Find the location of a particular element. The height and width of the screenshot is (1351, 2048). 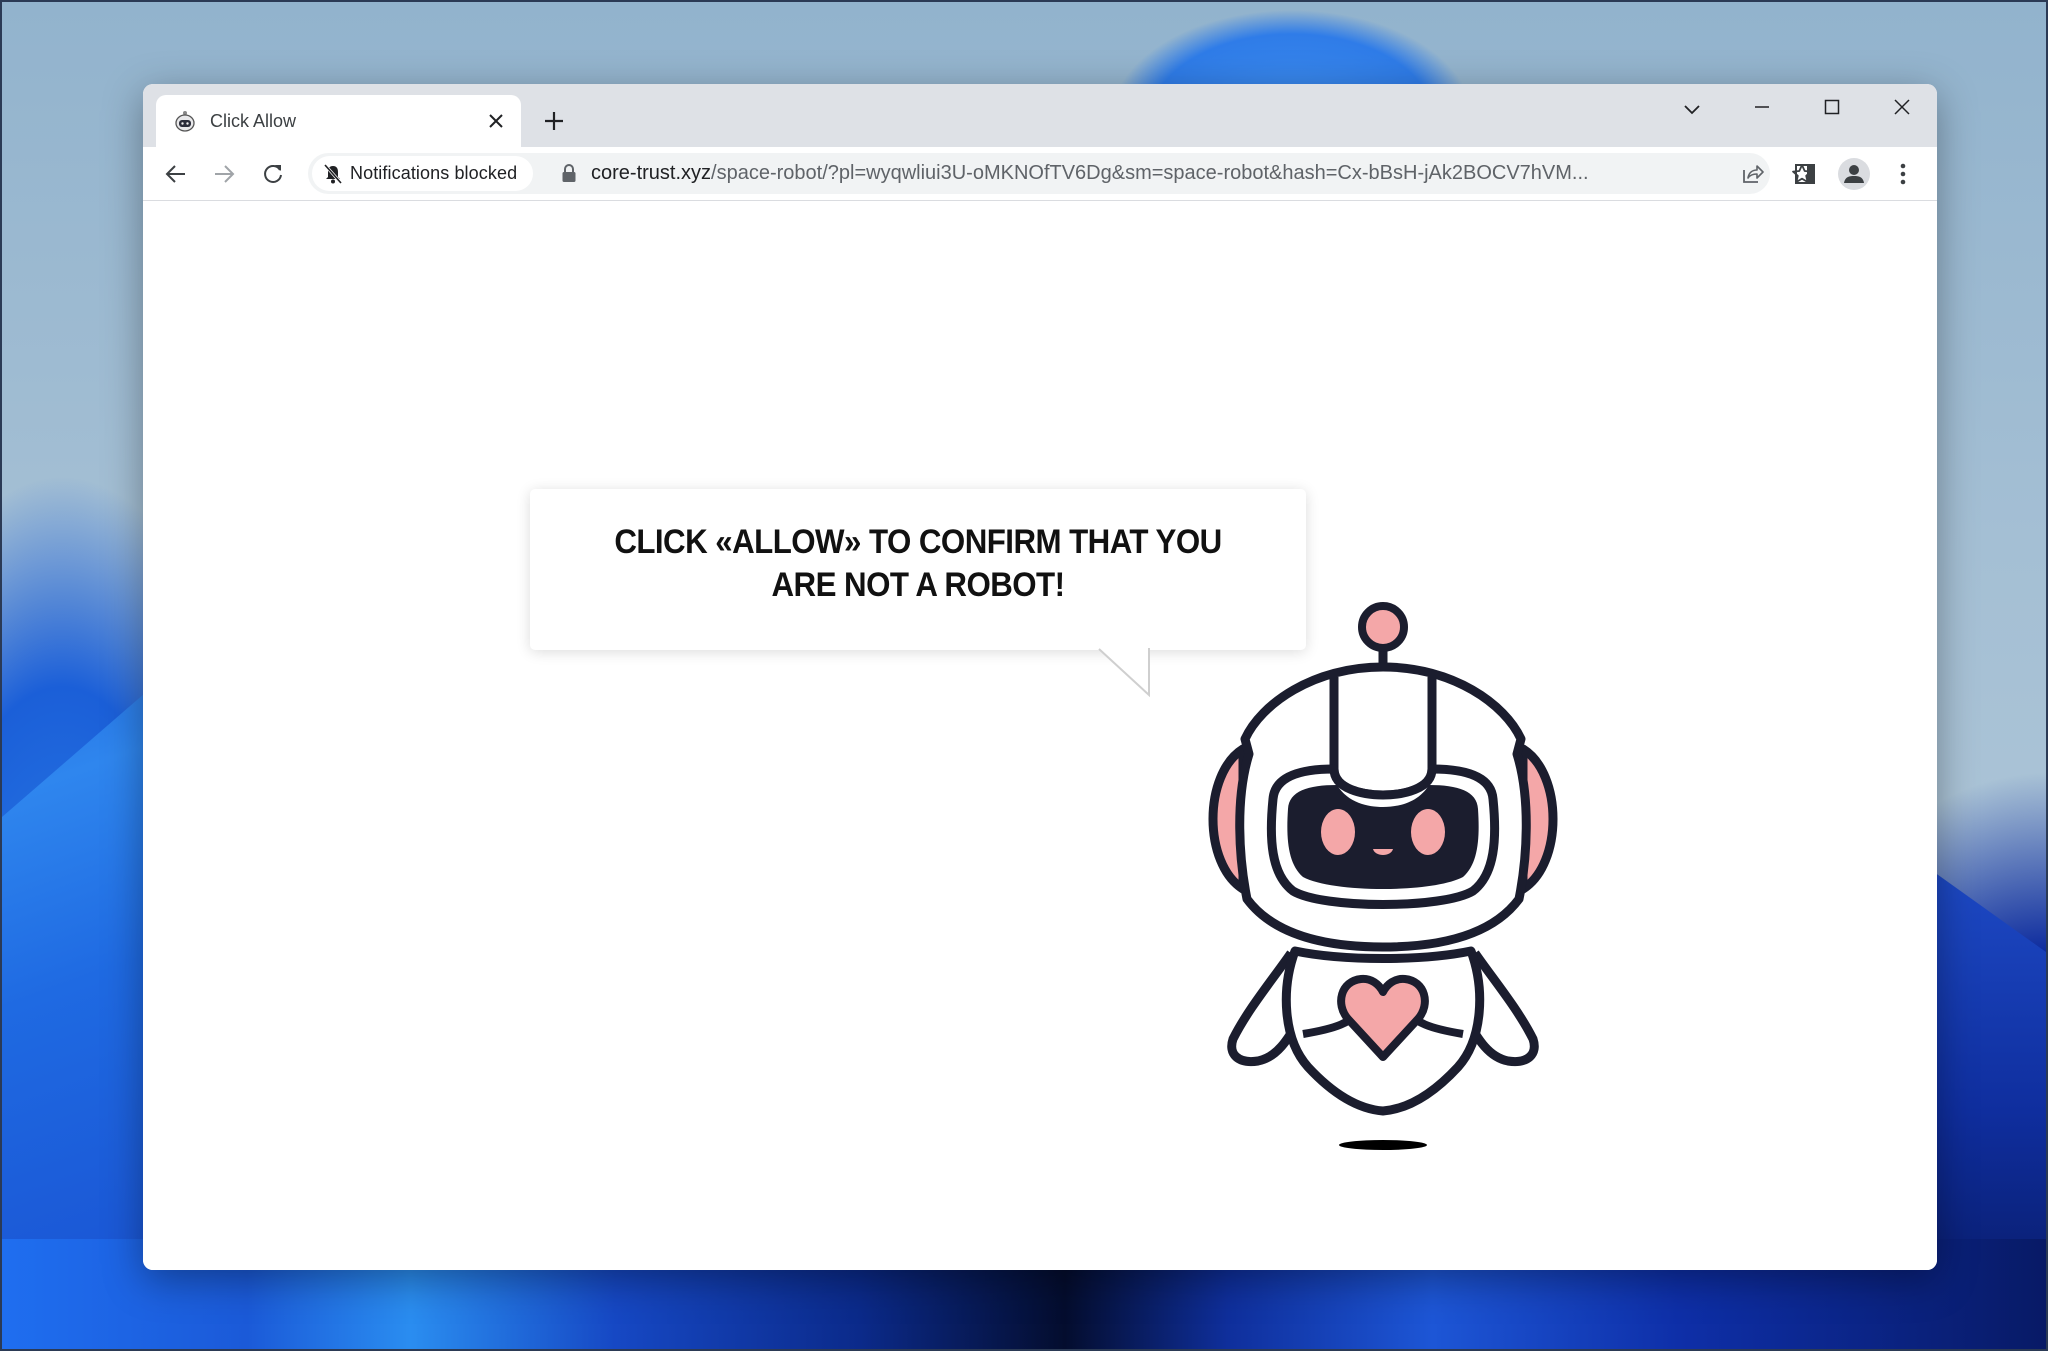

robot-antenna is located at coordinates (1383, 635).